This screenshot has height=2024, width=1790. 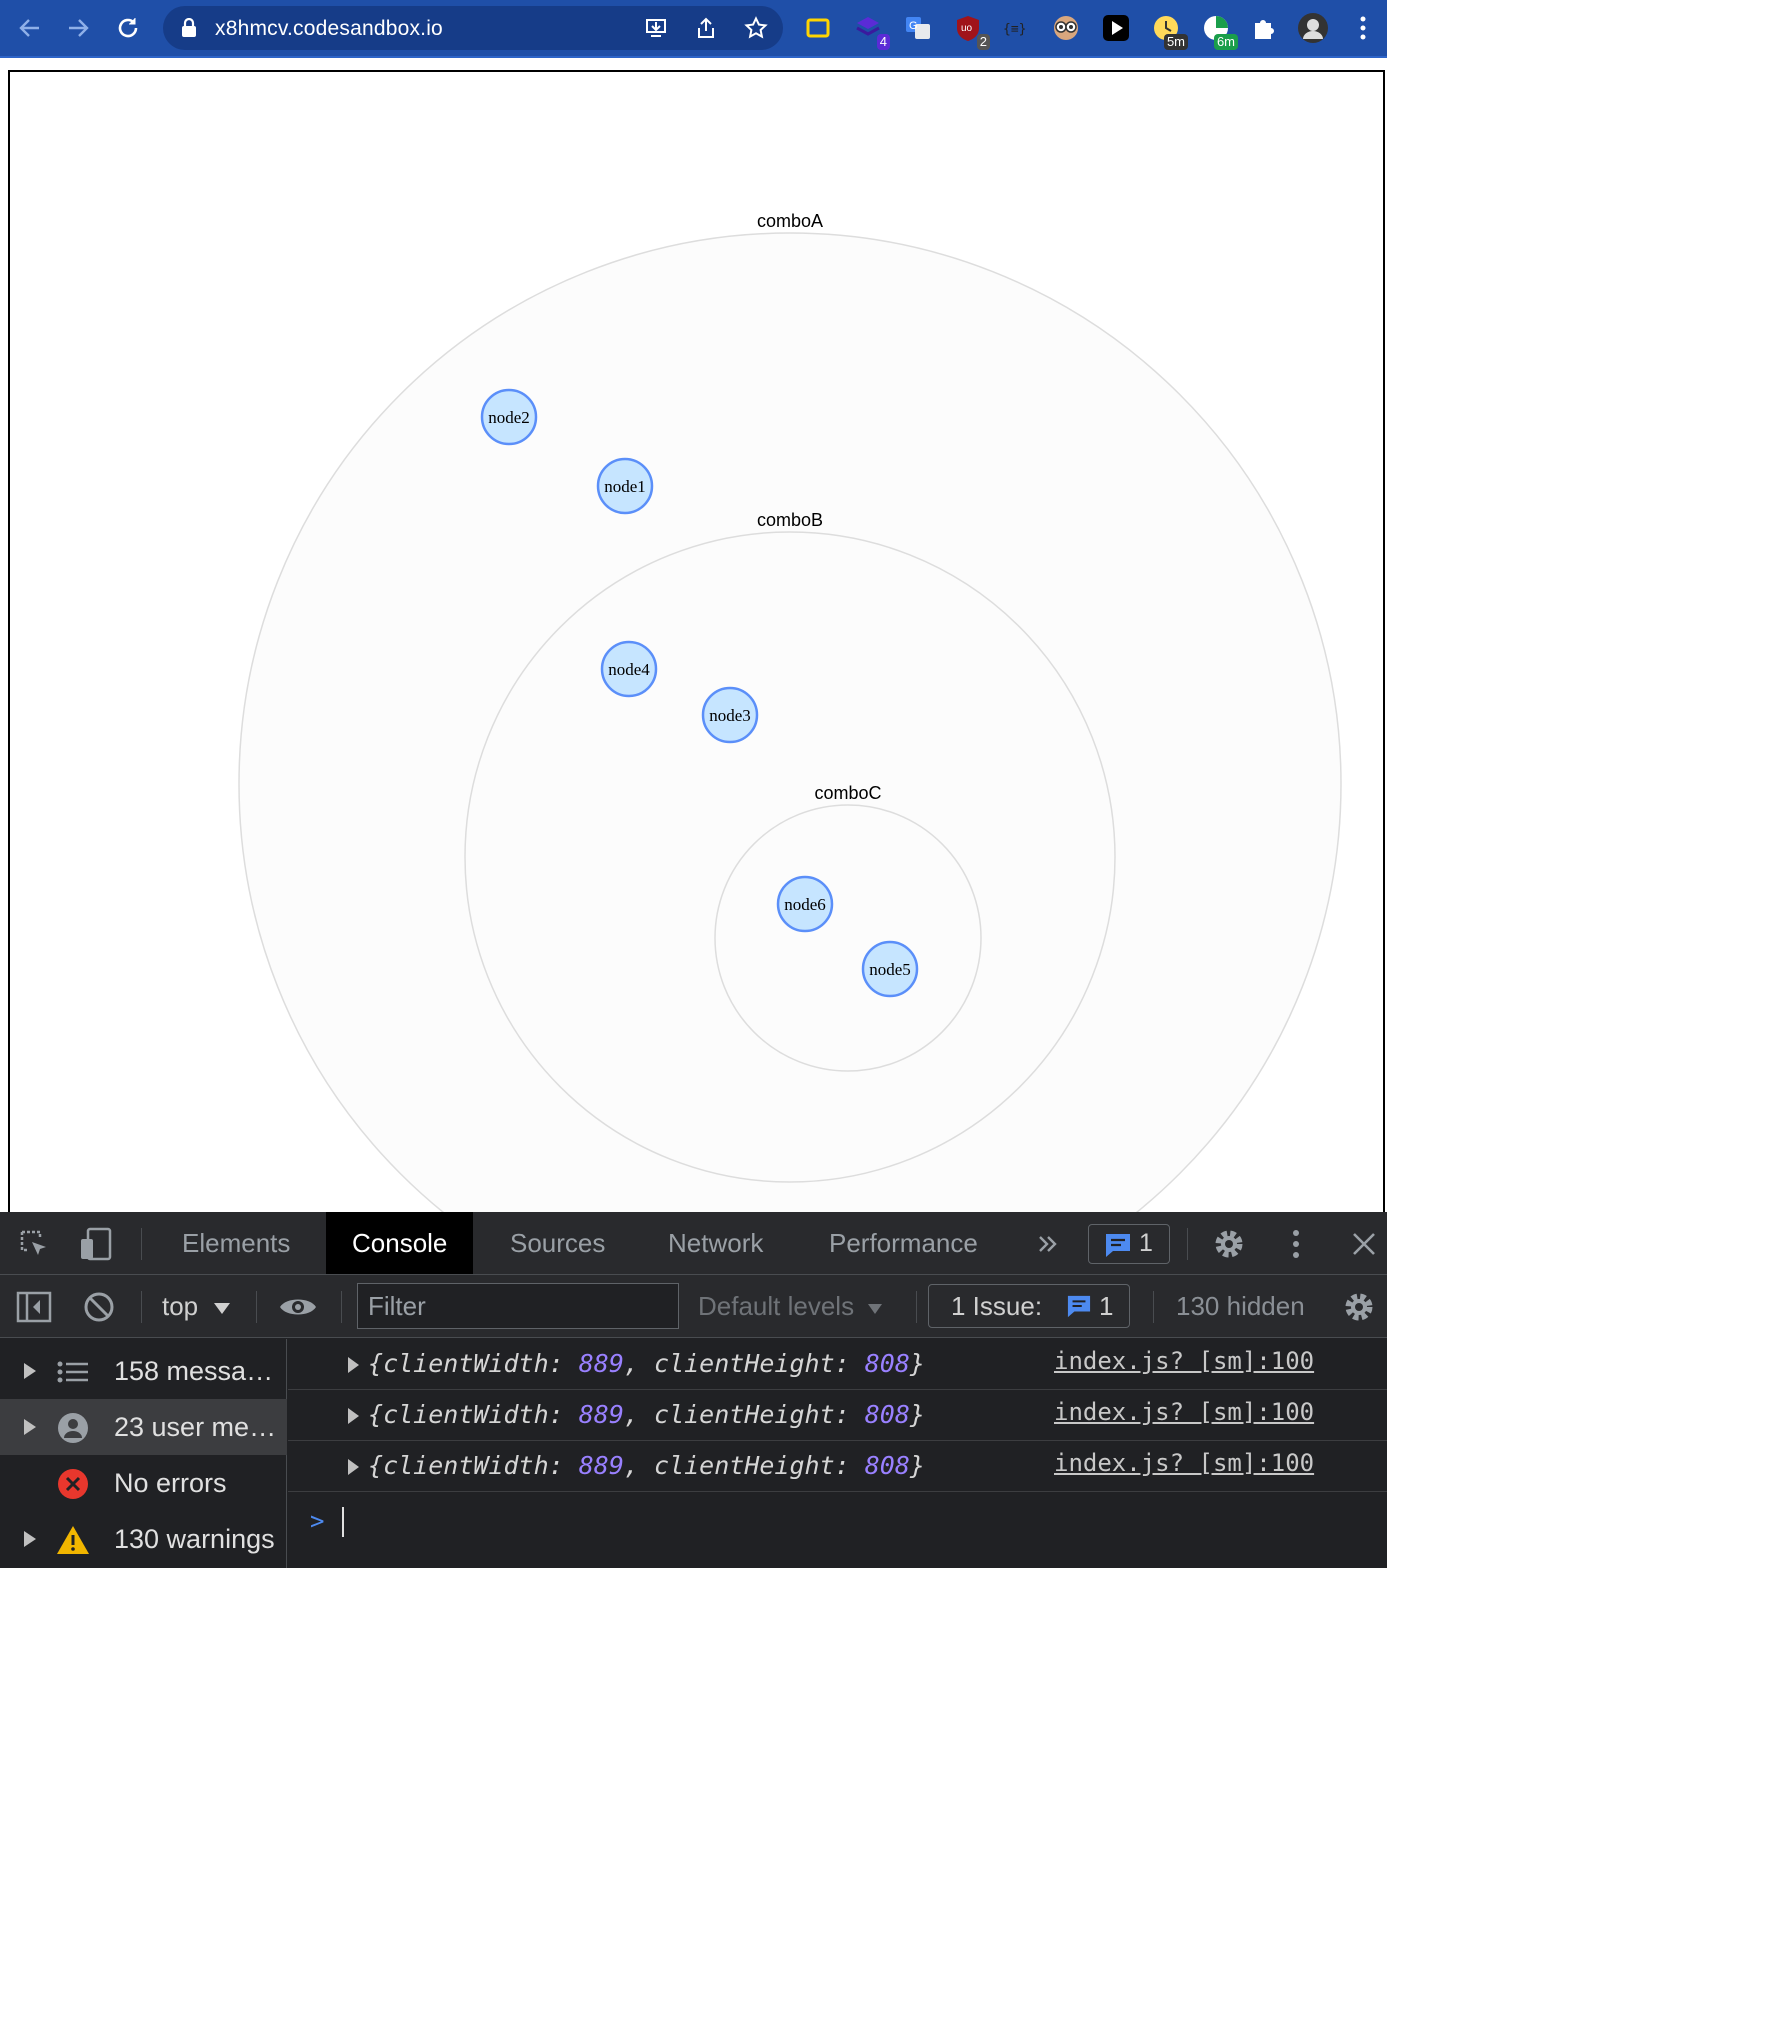 What do you see at coordinates (400, 1243) in the screenshot?
I see `tab-console: Console` at bounding box center [400, 1243].